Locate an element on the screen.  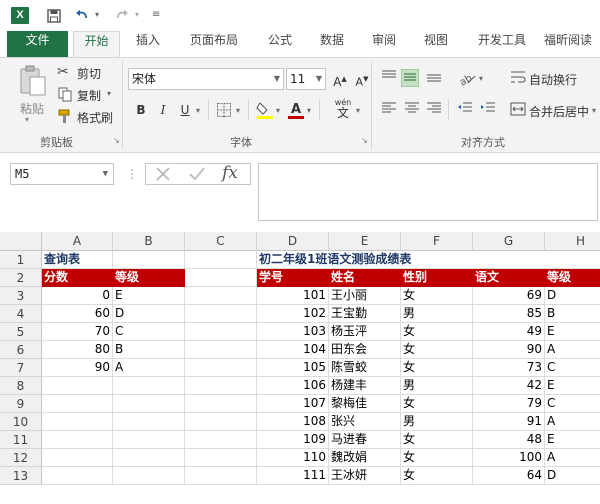
lookup-grade-cell: D is located at coordinates (149, 314).